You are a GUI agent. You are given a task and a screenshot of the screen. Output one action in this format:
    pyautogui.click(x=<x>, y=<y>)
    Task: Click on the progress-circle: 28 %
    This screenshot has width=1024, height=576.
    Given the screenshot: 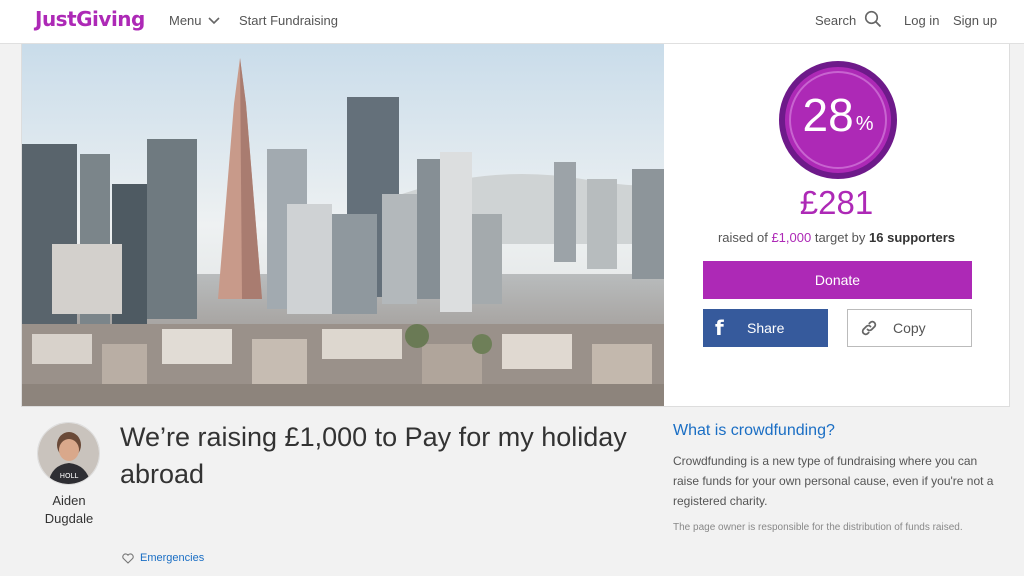 What is the action you would take?
    pyautogui.click(x=838, y=120)
    